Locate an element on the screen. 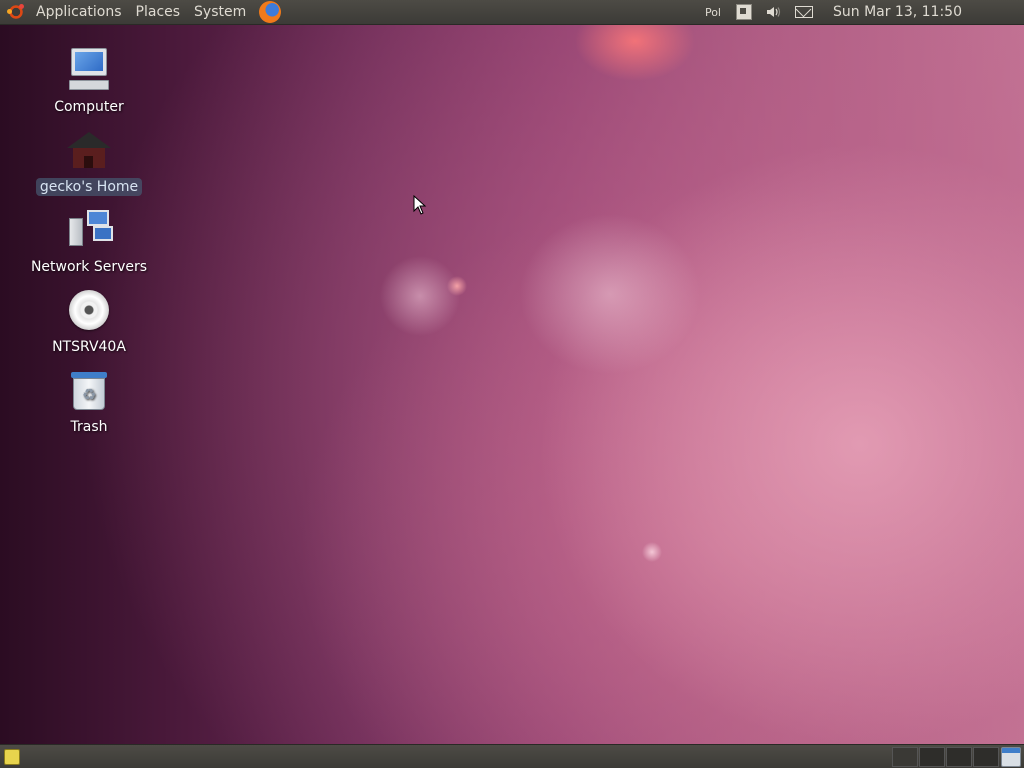 The width and height of the screenshot is (1024, 768). desktop-icon-cd-drive: NTSRV40A is located at coordinates (89, 321).